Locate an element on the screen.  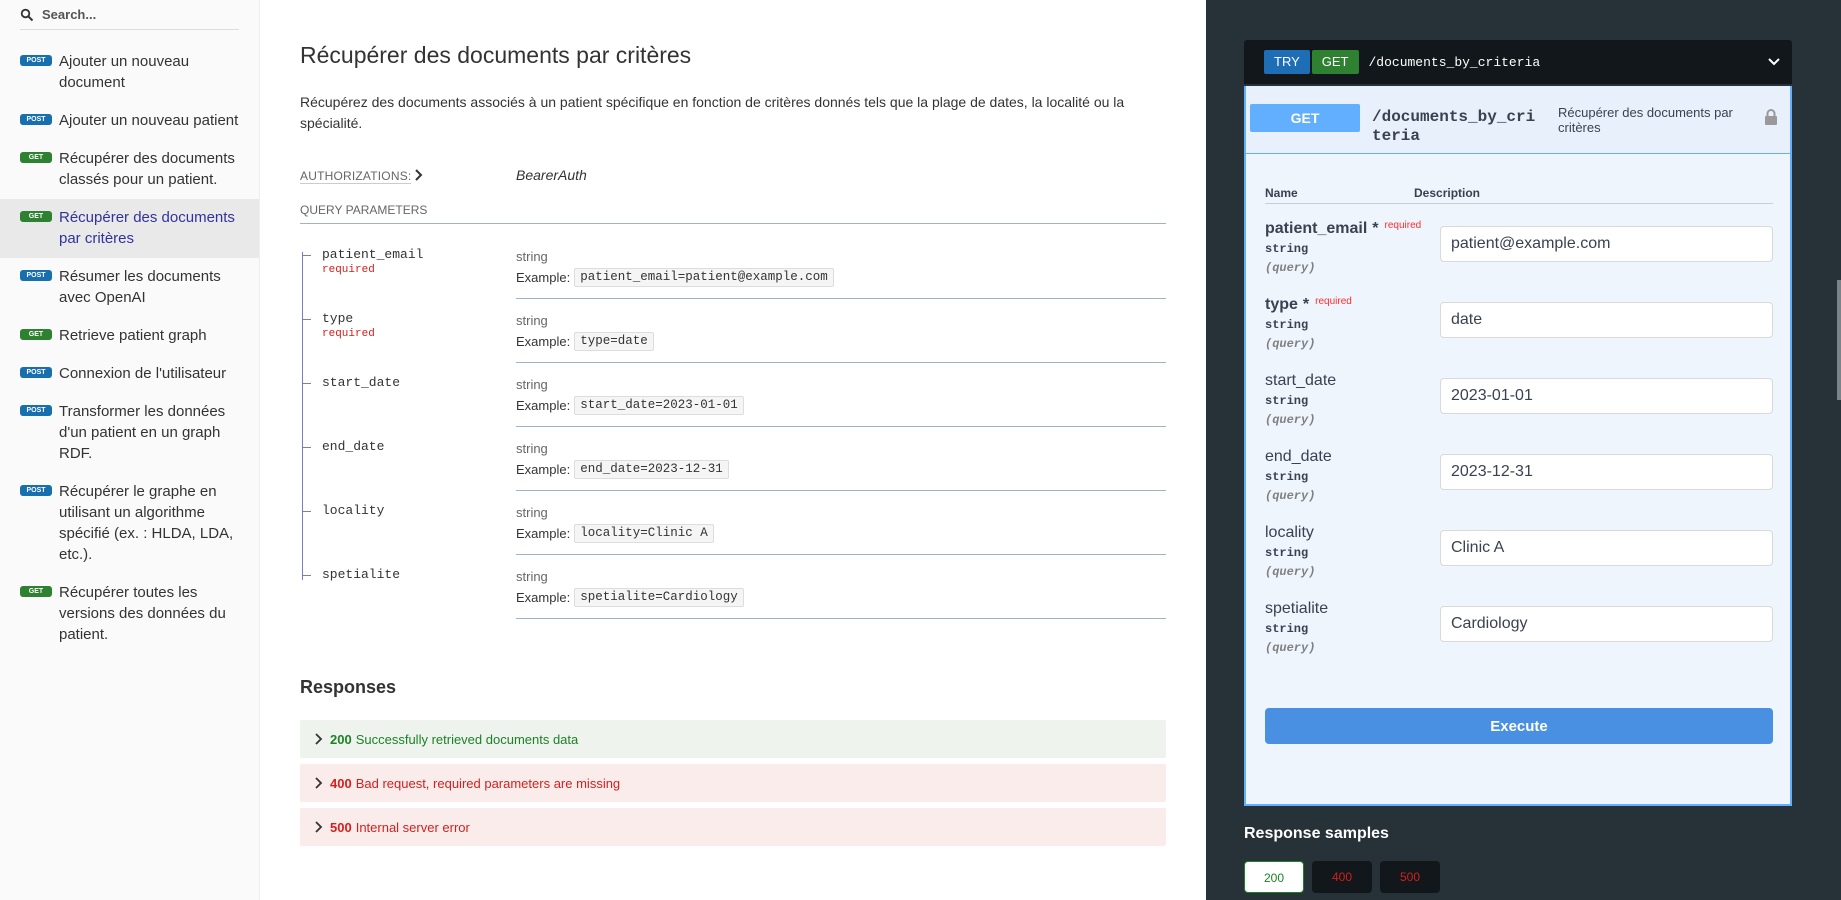
authorizations-row: AUTHORIZATIONS: BearerAuth is located at coordinates (733, 177).